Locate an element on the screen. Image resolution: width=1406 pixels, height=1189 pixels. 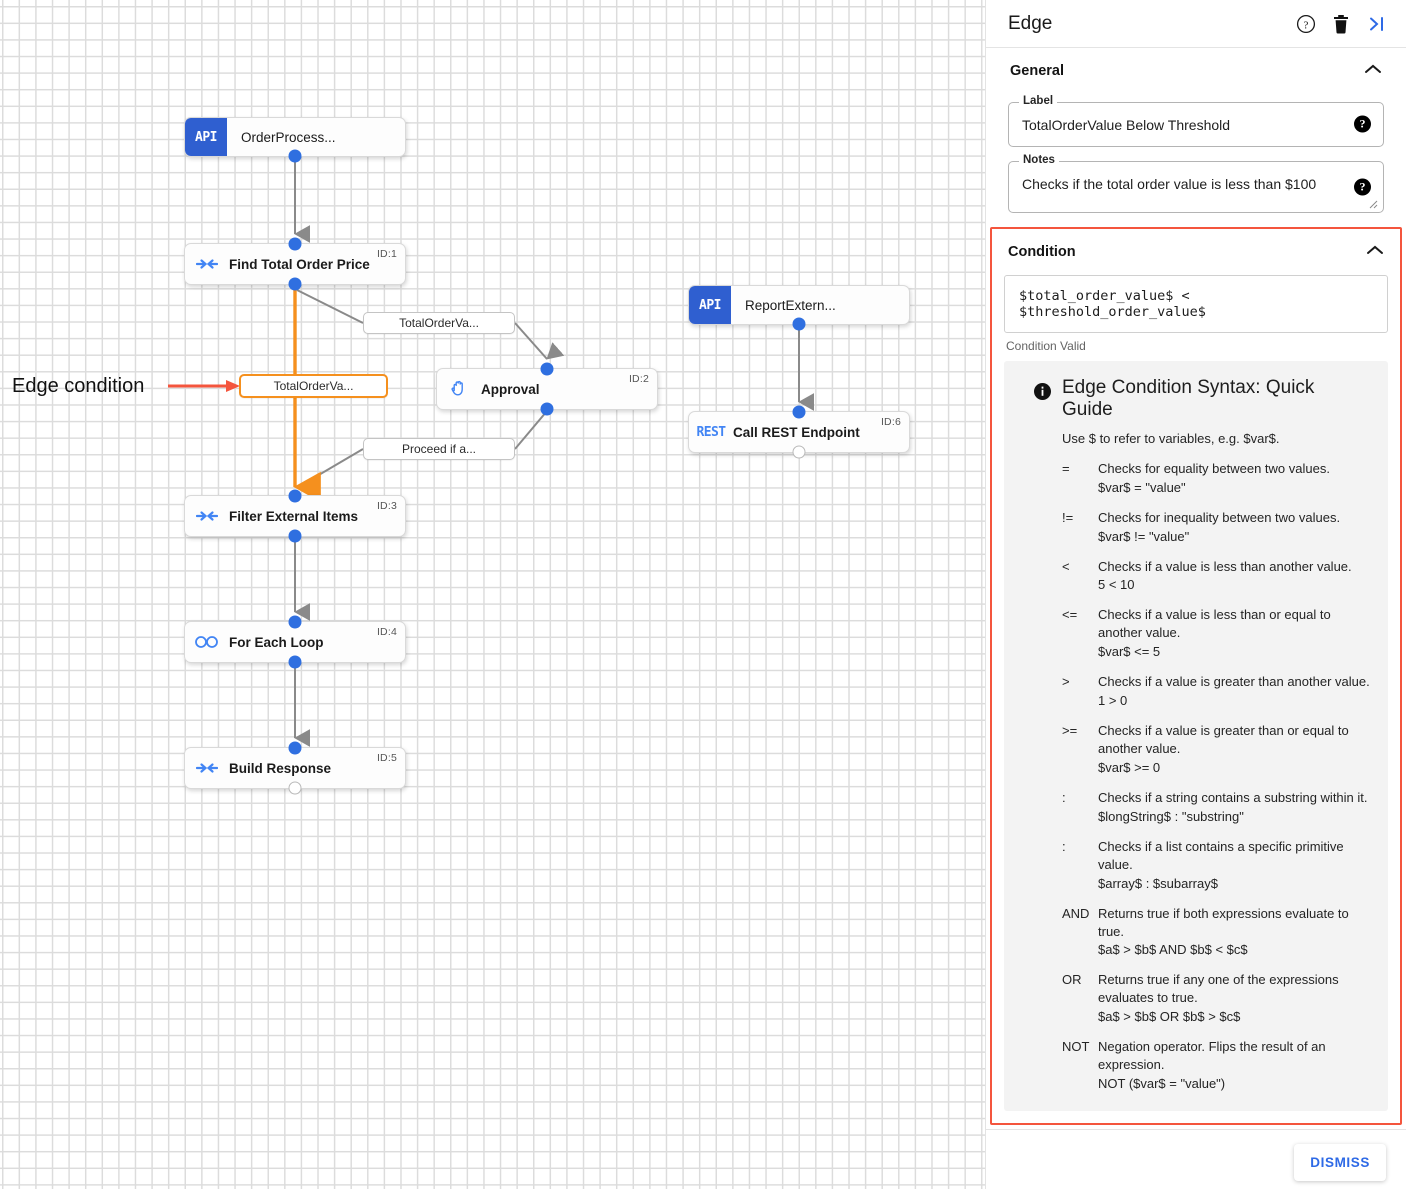
collapse-panel-icon is located at coordinates (1377, 24).